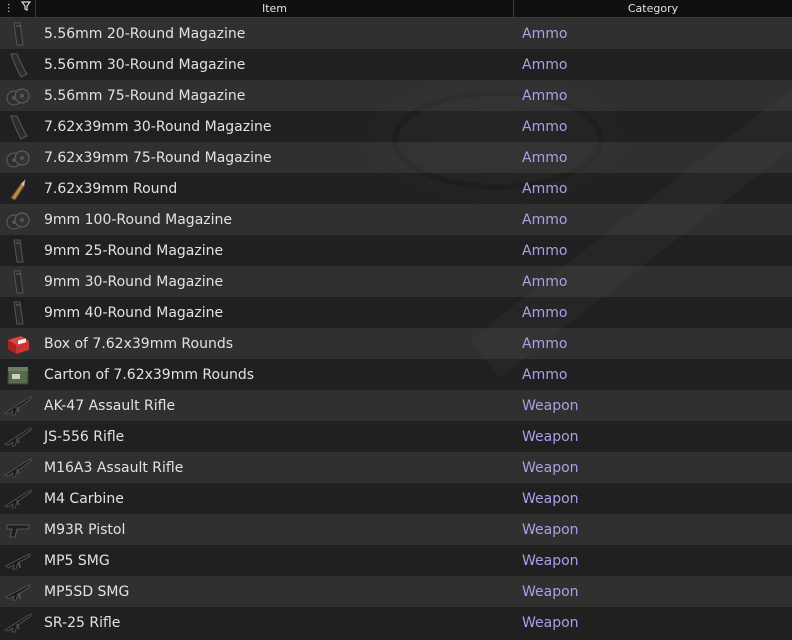  What do you see at coordinates (396, 95) in the screenshot?
I see `table-row: 5.56mm 75-Round Magazine Ammo` at bounding box center [396, 95].